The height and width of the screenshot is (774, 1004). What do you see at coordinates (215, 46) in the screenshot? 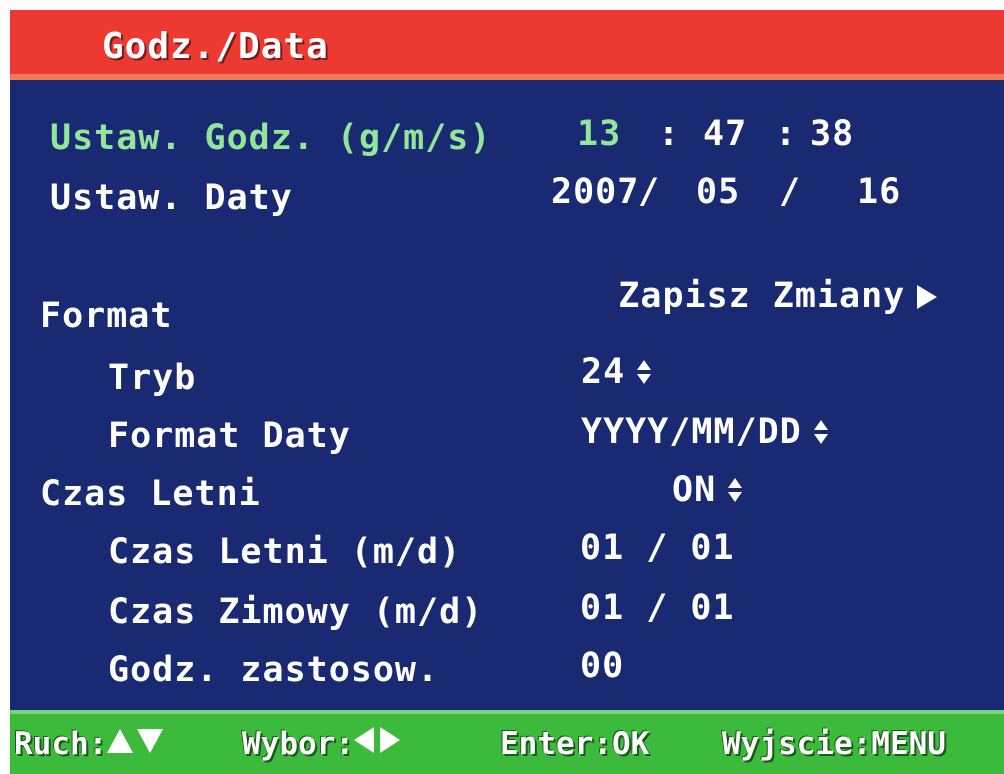
I see `menu-title: Godz./Data` at bounding box center [215, 46].